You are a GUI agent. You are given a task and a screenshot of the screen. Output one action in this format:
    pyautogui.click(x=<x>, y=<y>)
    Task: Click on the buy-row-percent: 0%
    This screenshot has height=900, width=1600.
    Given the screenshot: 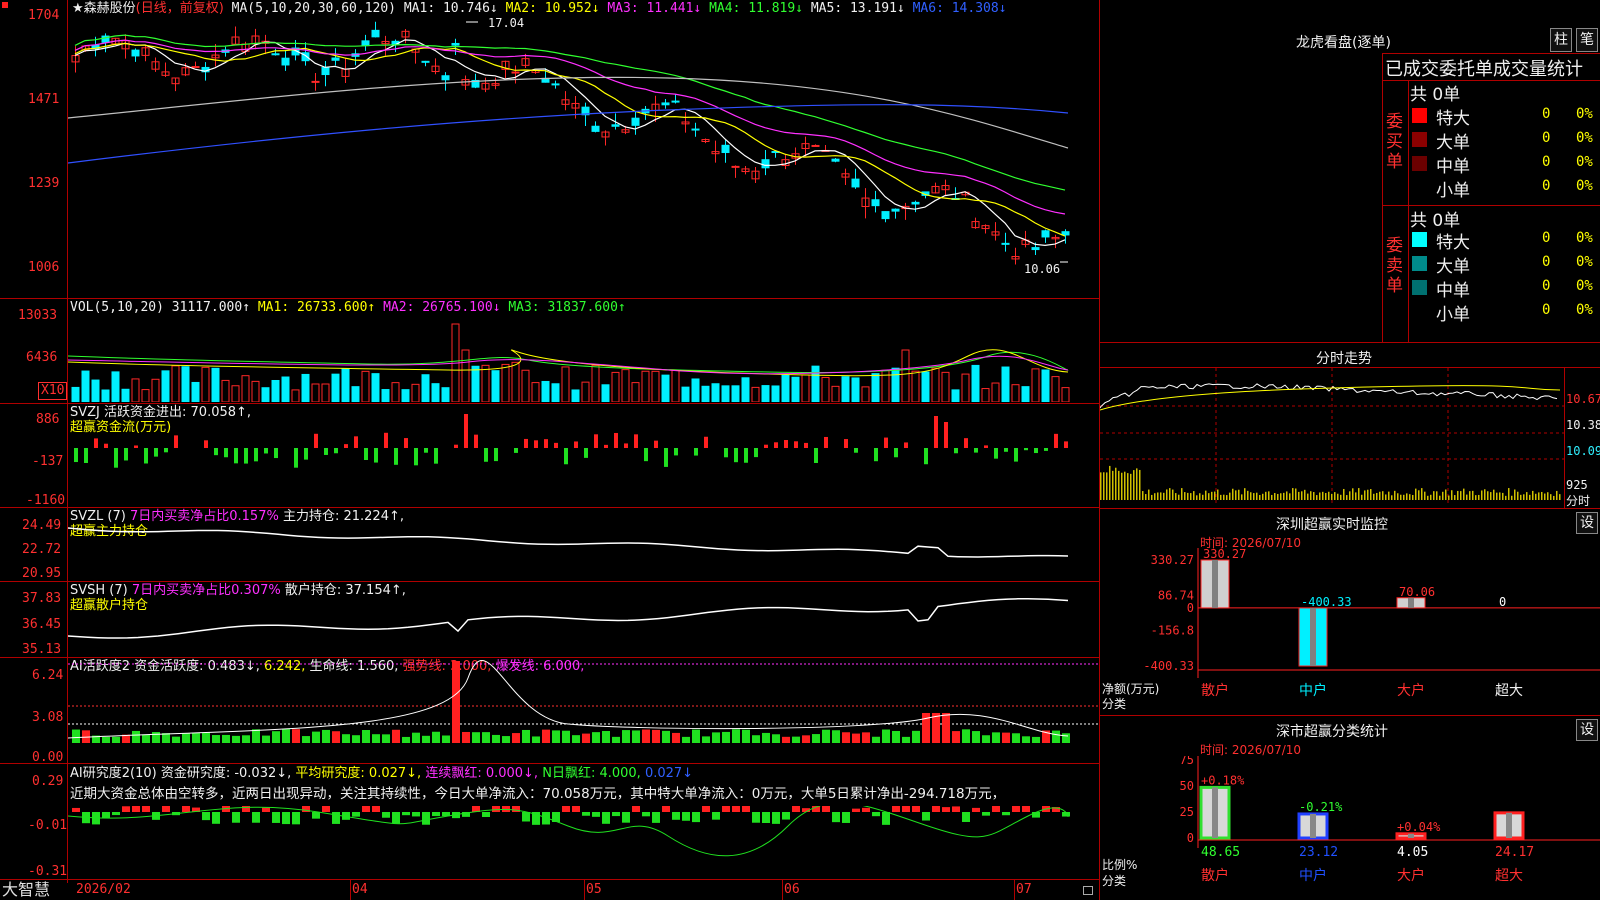 What is the action you would take?
    pyautogui.click(x=1584, y=162)
    